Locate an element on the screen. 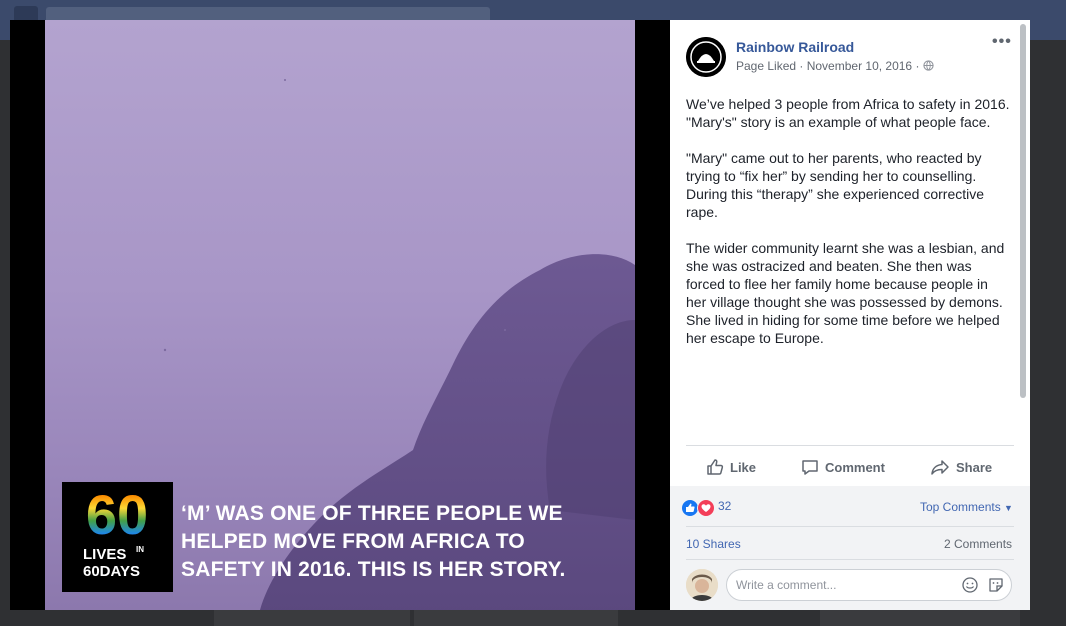 This screenshot has height=626, width=1066. sixty-lives-logo: 60 LIVES IN 60DAYS is located at coordinates (117, 537).